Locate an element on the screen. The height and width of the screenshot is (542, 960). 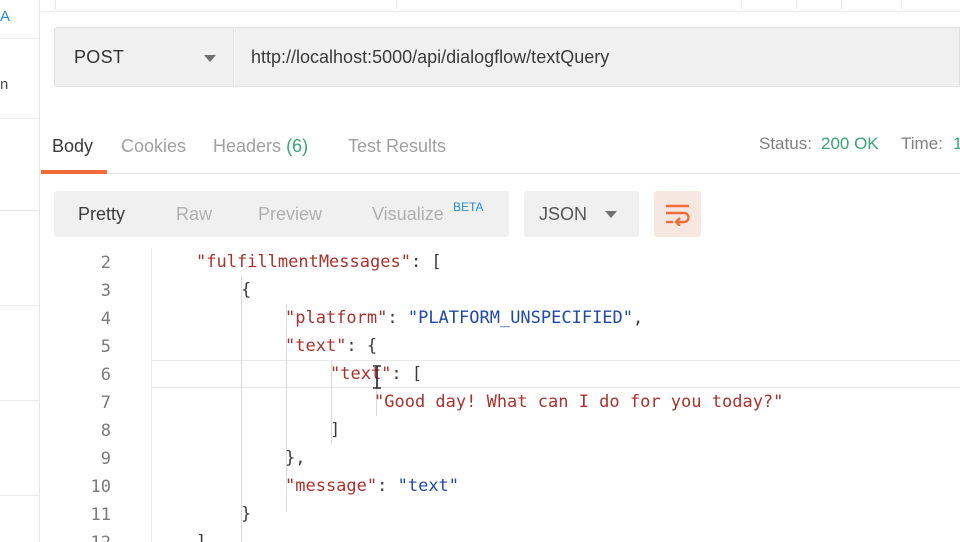
code-line: "platform": "PLATFORM_UNSPECIFIED", is located at coordinates (464, 320).